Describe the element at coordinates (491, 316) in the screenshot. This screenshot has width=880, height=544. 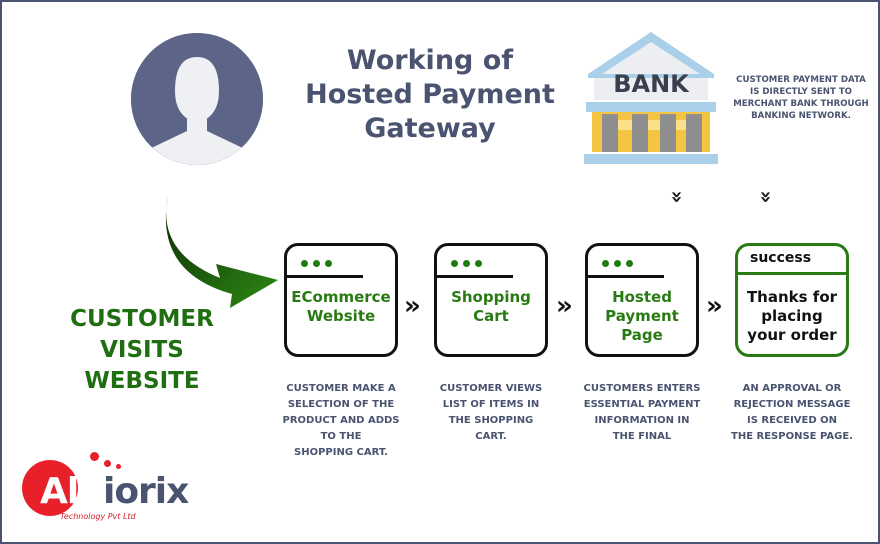
I see `step-label-line: Cart` at that location.